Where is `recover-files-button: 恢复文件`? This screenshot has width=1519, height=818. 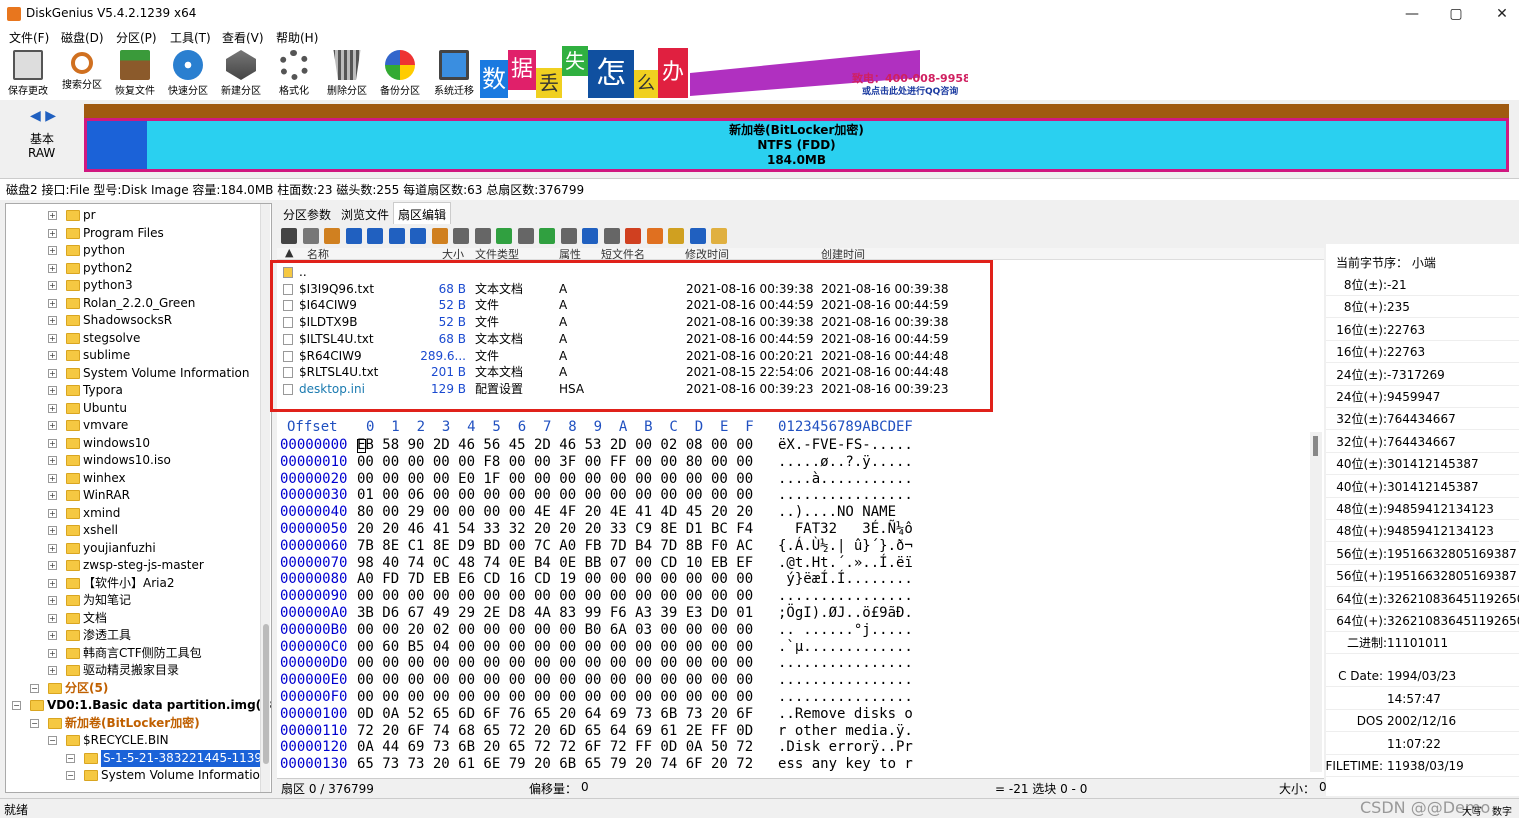
recover-files-button: 恢复文件 is located at coordinates (135, 73).